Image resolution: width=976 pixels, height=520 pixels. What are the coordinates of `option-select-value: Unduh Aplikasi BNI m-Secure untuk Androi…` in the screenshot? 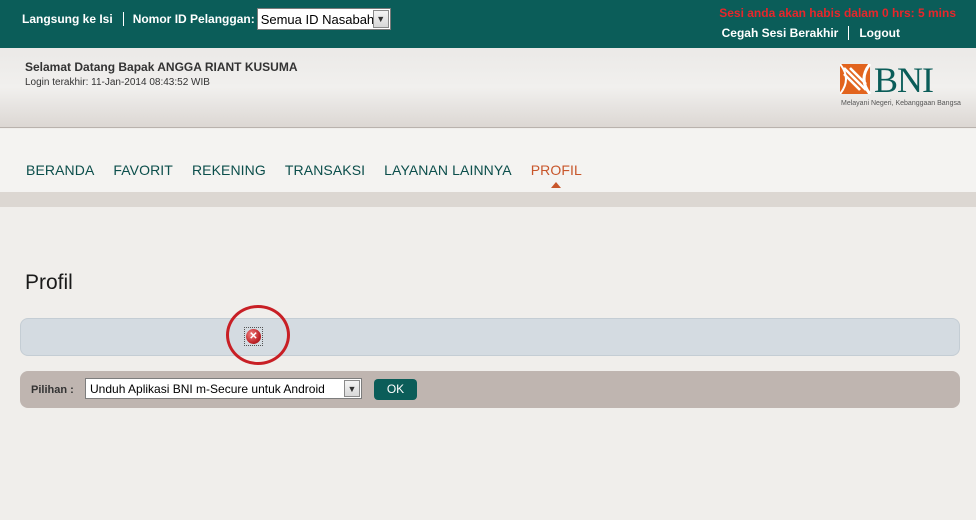 It's located at (207, 389).